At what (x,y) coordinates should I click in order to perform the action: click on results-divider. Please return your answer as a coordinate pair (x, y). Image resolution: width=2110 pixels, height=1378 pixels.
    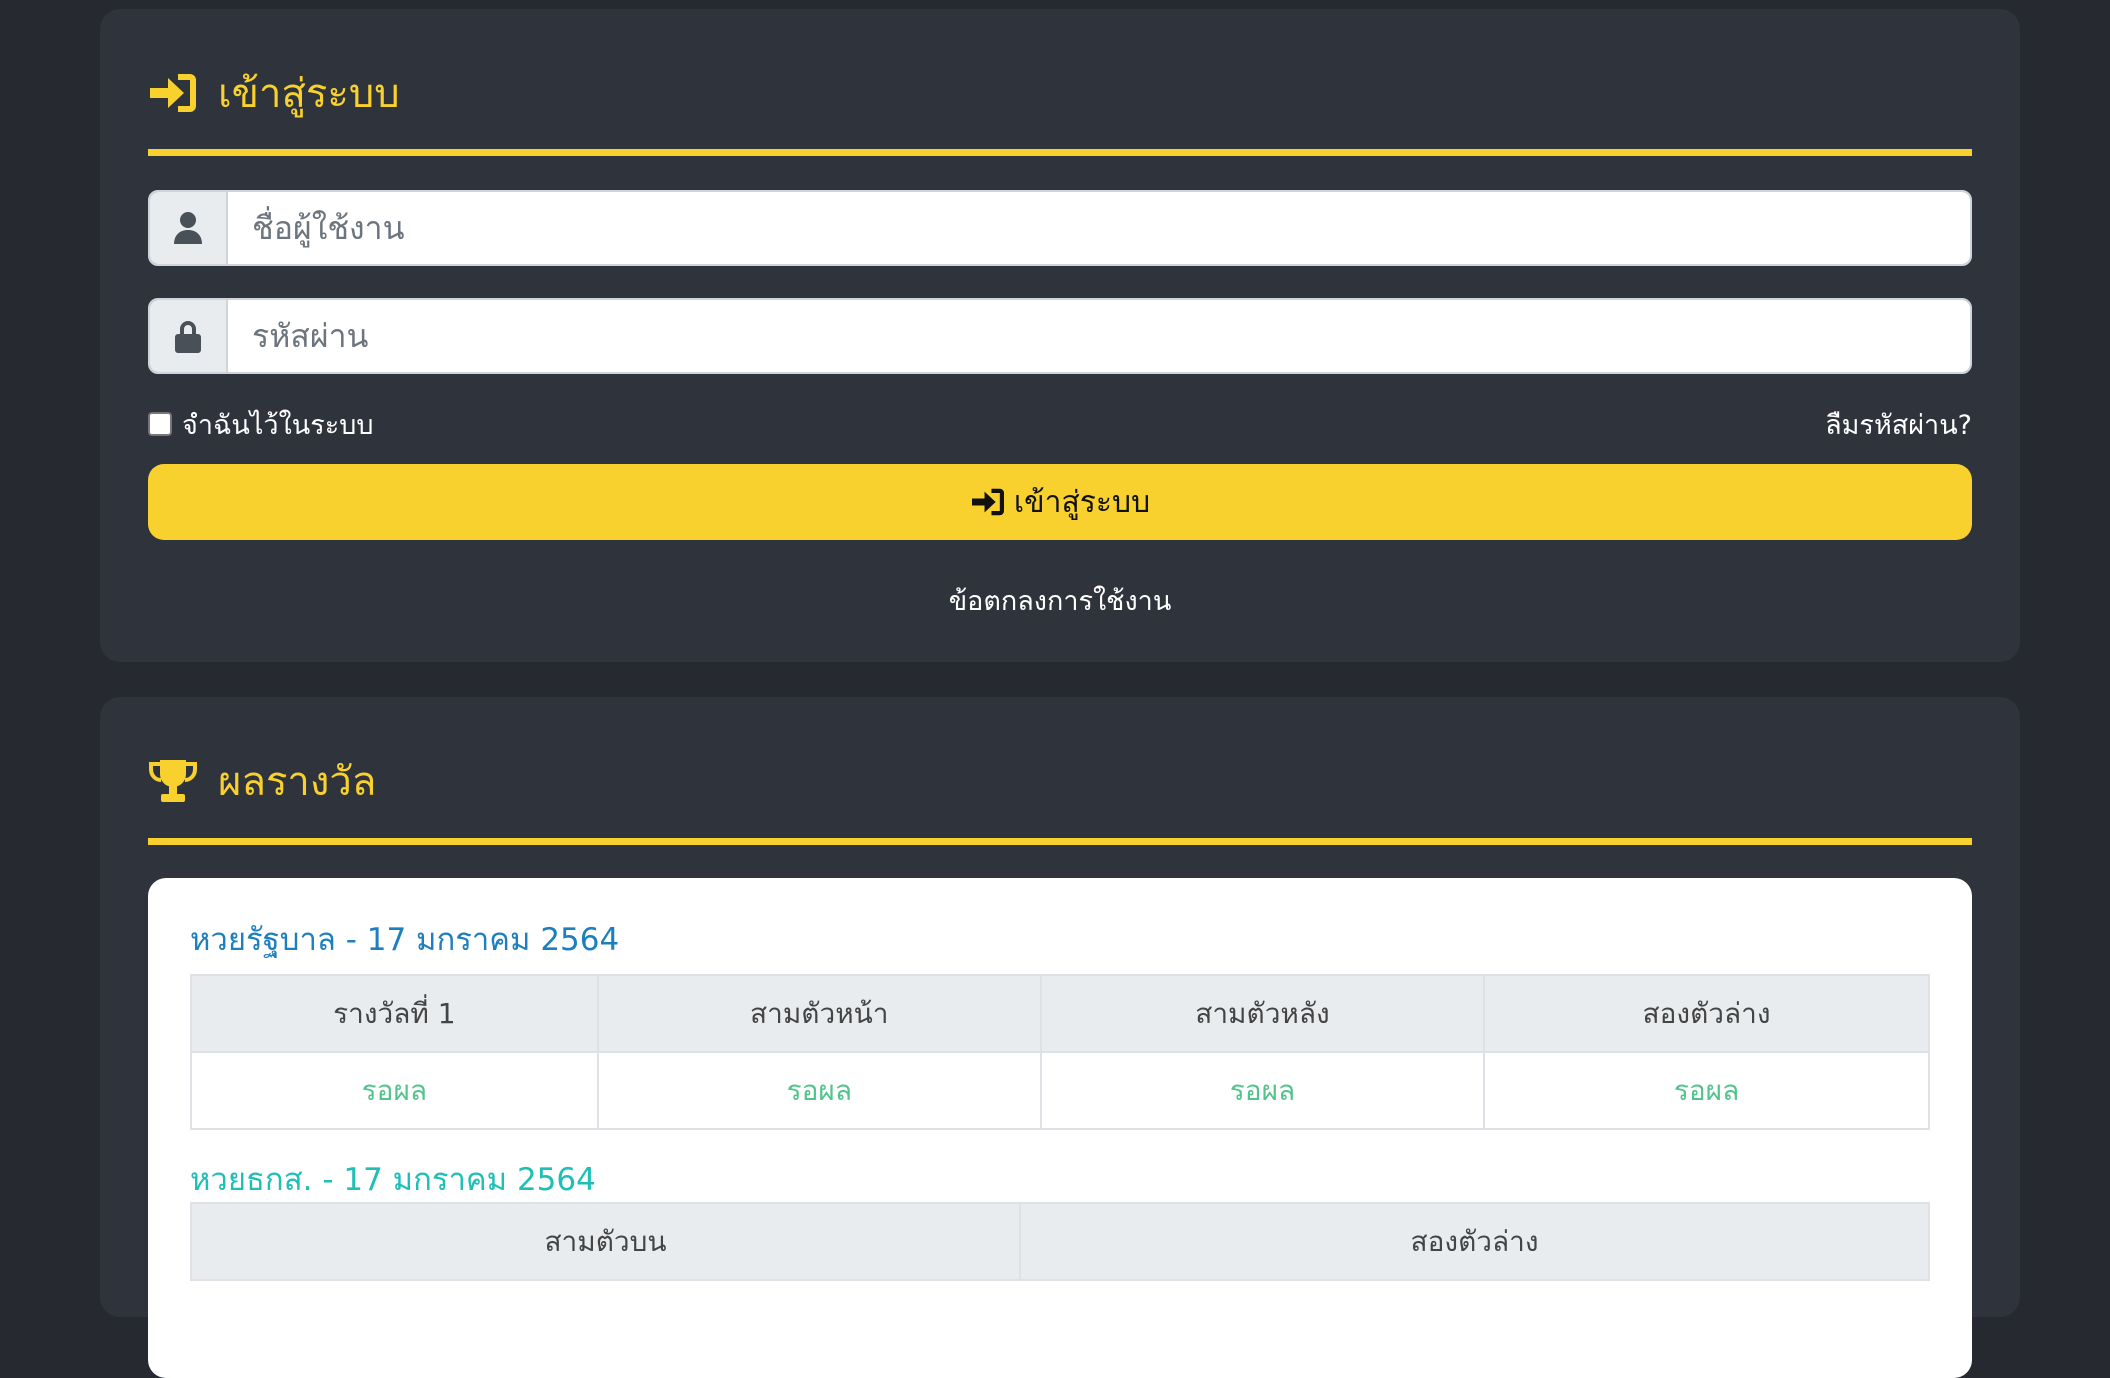
    Looking at the image, I should click on (1060, 841).